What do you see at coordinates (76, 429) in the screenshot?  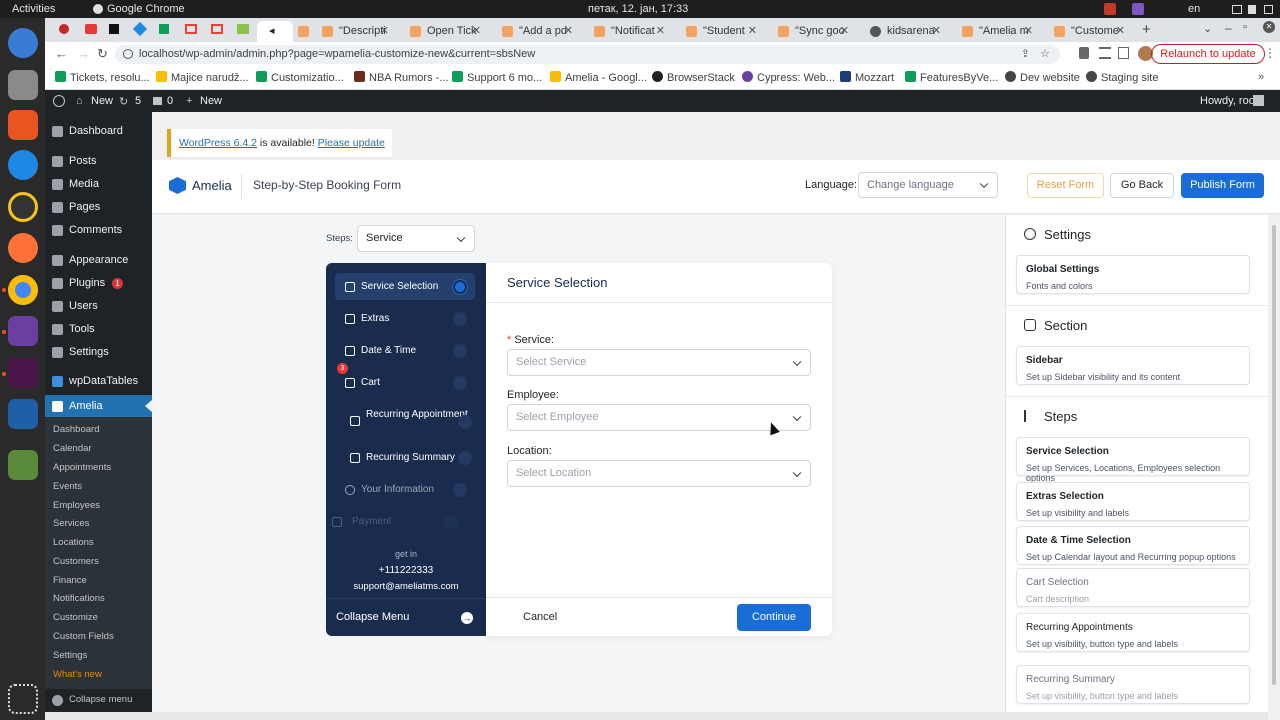 I see `submenu-dashboard: Dashboard` at bounding box center [76, 429].